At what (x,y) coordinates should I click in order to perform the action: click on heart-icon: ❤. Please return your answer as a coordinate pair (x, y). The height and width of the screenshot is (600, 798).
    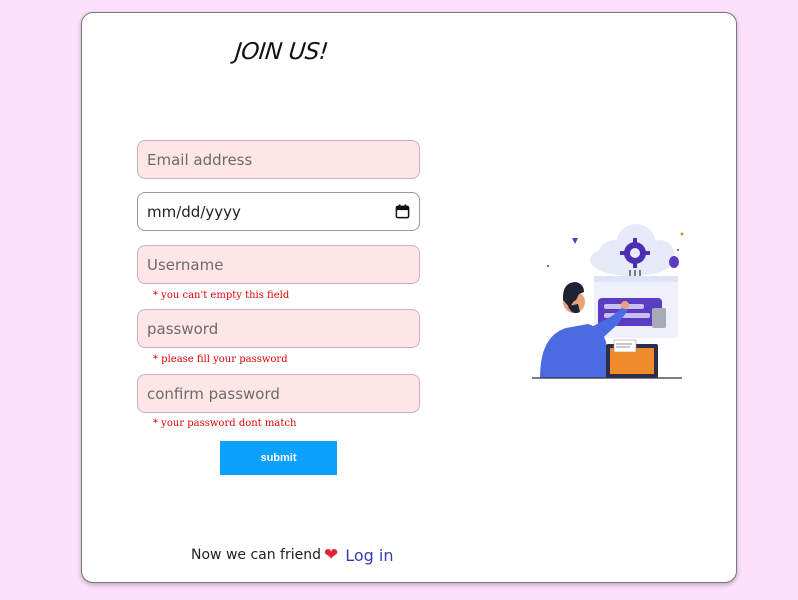
    Looking at the image, I should click on (331, 555).